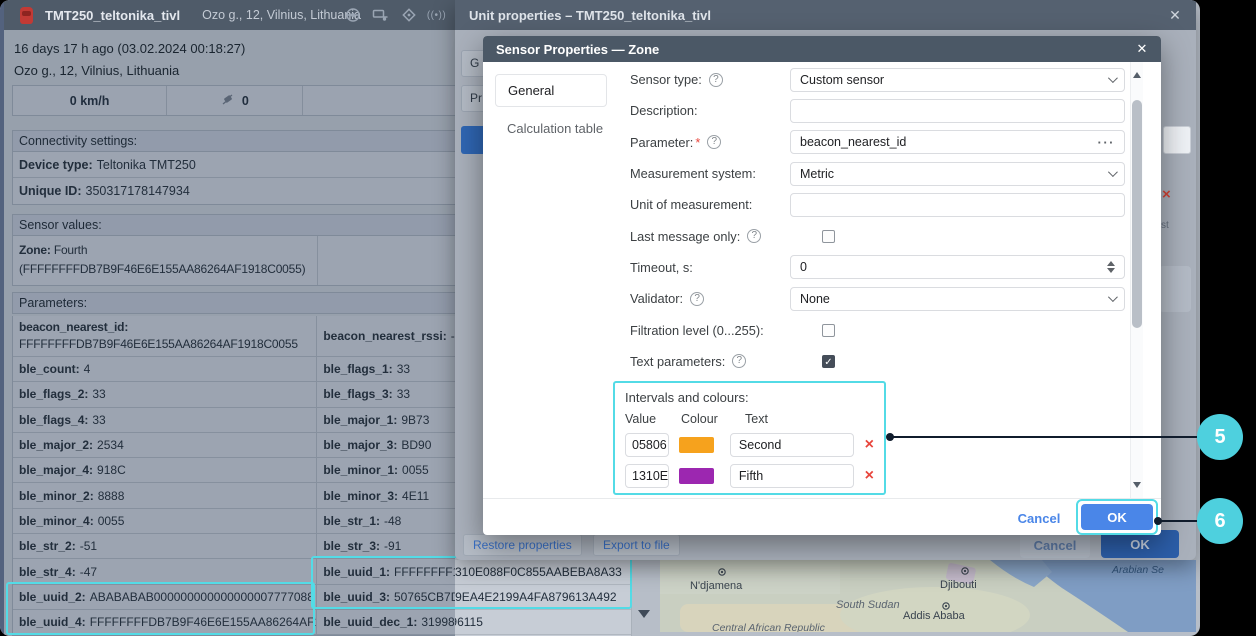 This screenshot has height=636, width=1256. Describe the element at coordinates (1137, 214) in the screenshot. I see `scrollbar-thumb` at that location.